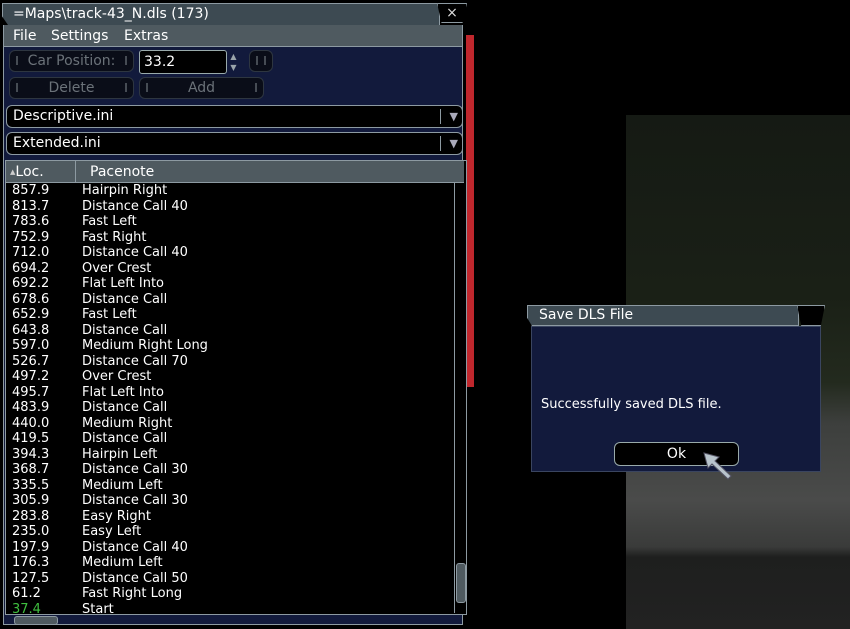 This screenshot has width=850, height=629. What do you see at coordinates (229, 455) in the screenshot?
I see `table-row: 394.3 Hairpin Left` at bounding box center [229, 455].